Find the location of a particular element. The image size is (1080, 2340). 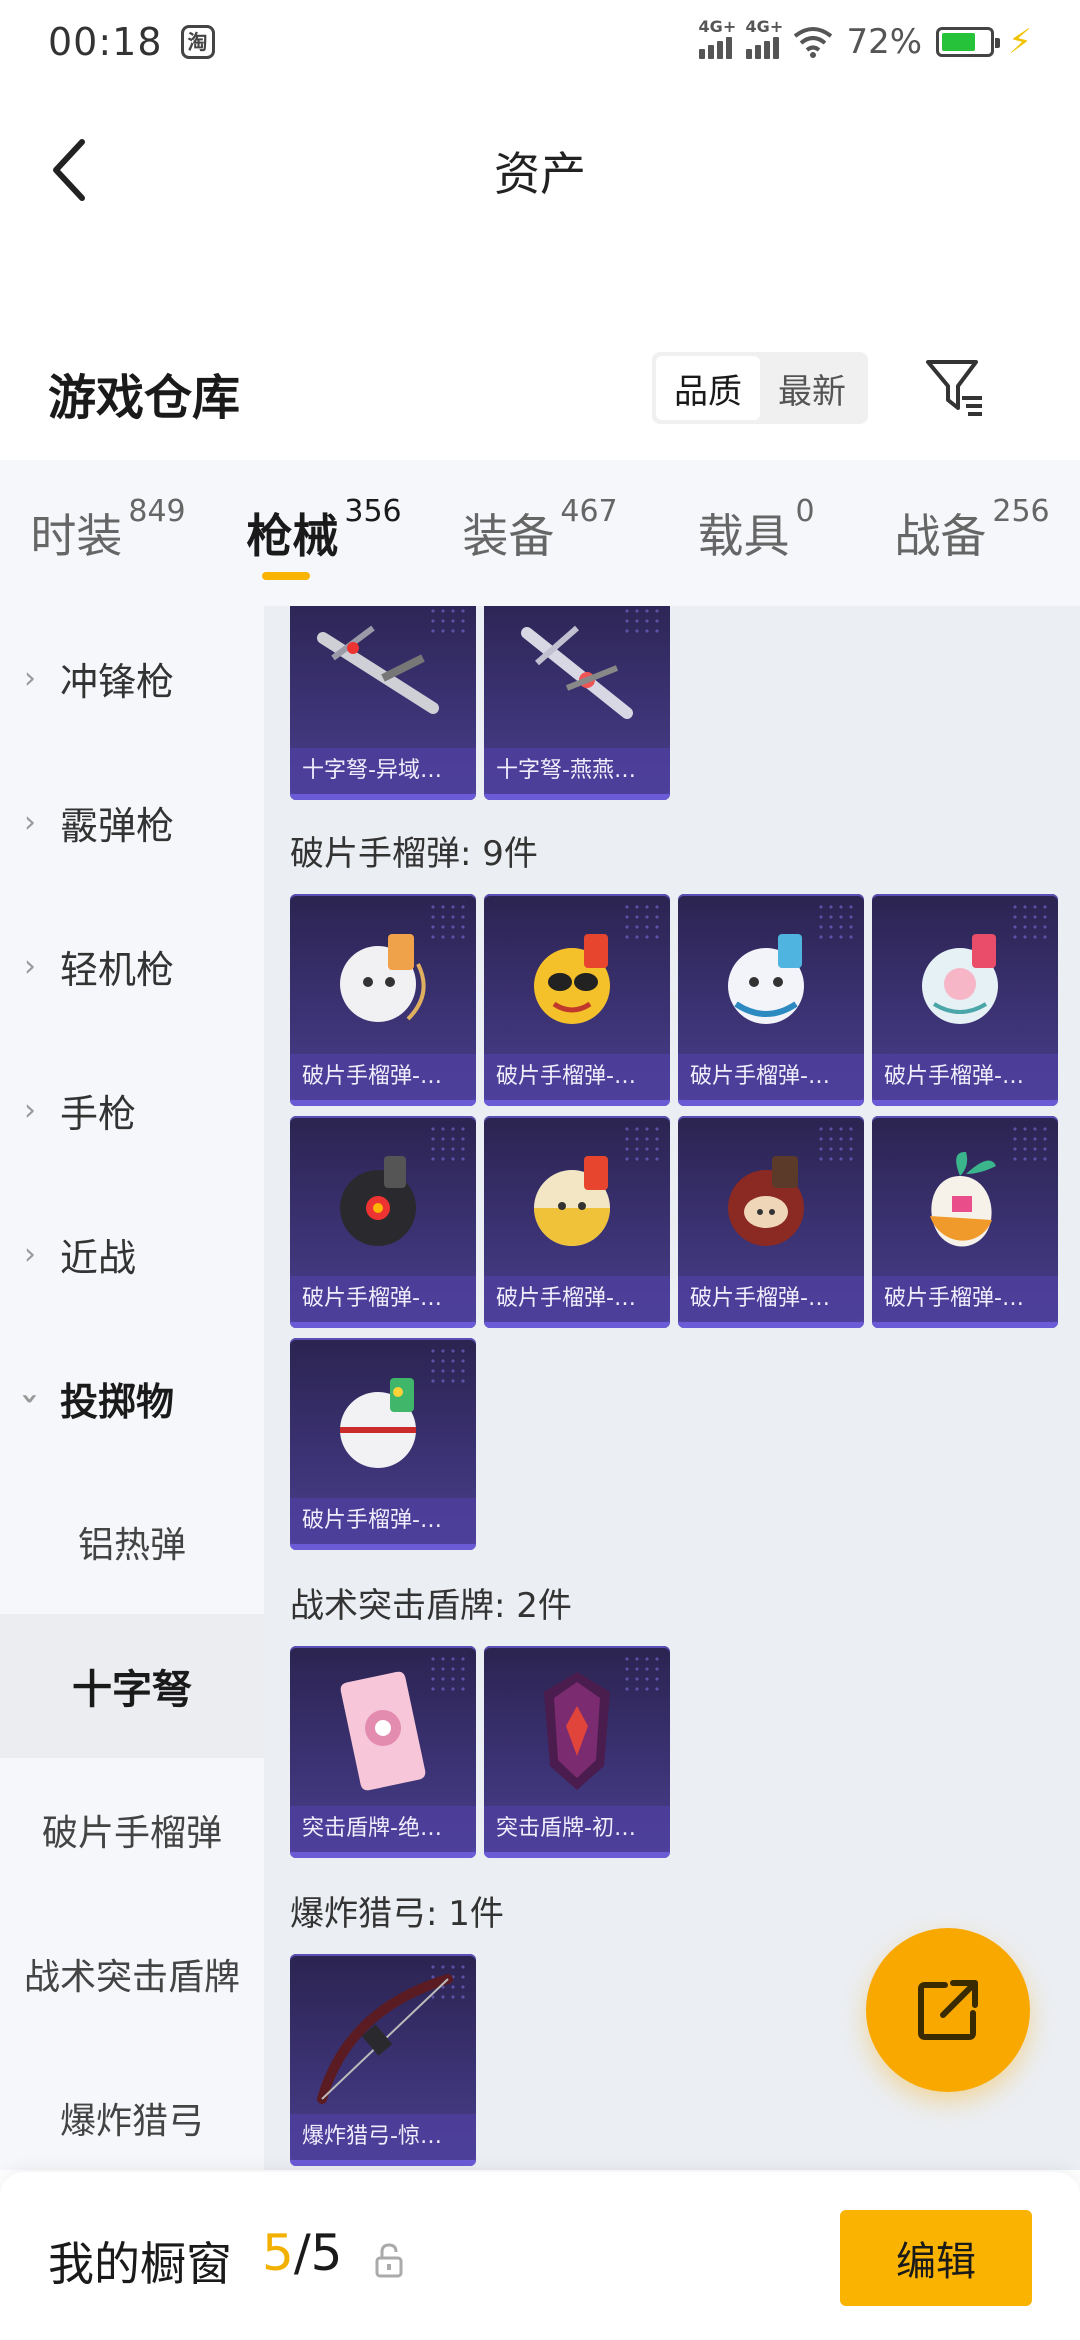

sidebar-item-melee: › 近战 is located at coordinates (132, 1254).